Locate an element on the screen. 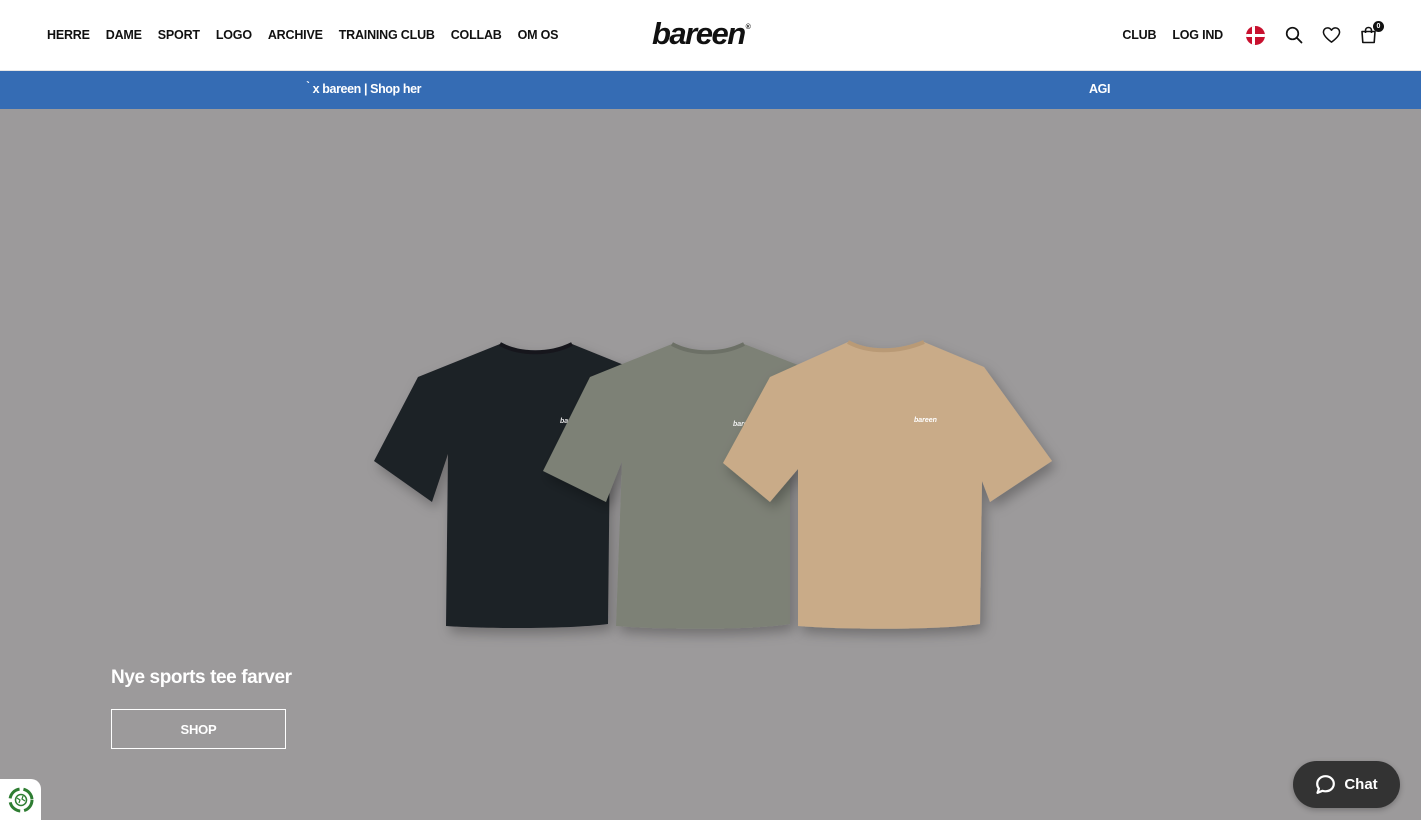  shop-button: SHOP is located at coordinates (198, 729).